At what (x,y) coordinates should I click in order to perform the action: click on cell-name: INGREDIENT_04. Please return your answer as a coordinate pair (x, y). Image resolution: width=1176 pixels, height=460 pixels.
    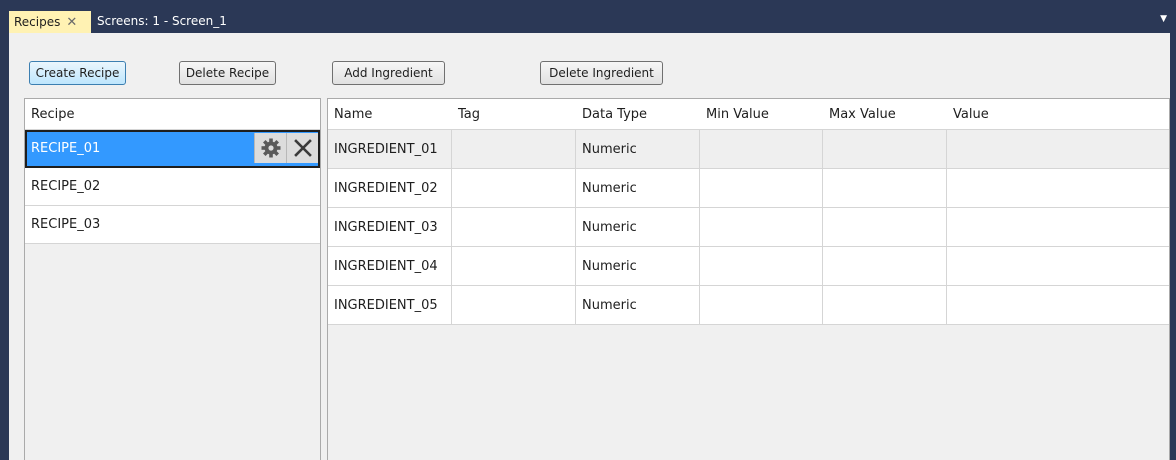
    Looking at the image, I should click on (390, 266).